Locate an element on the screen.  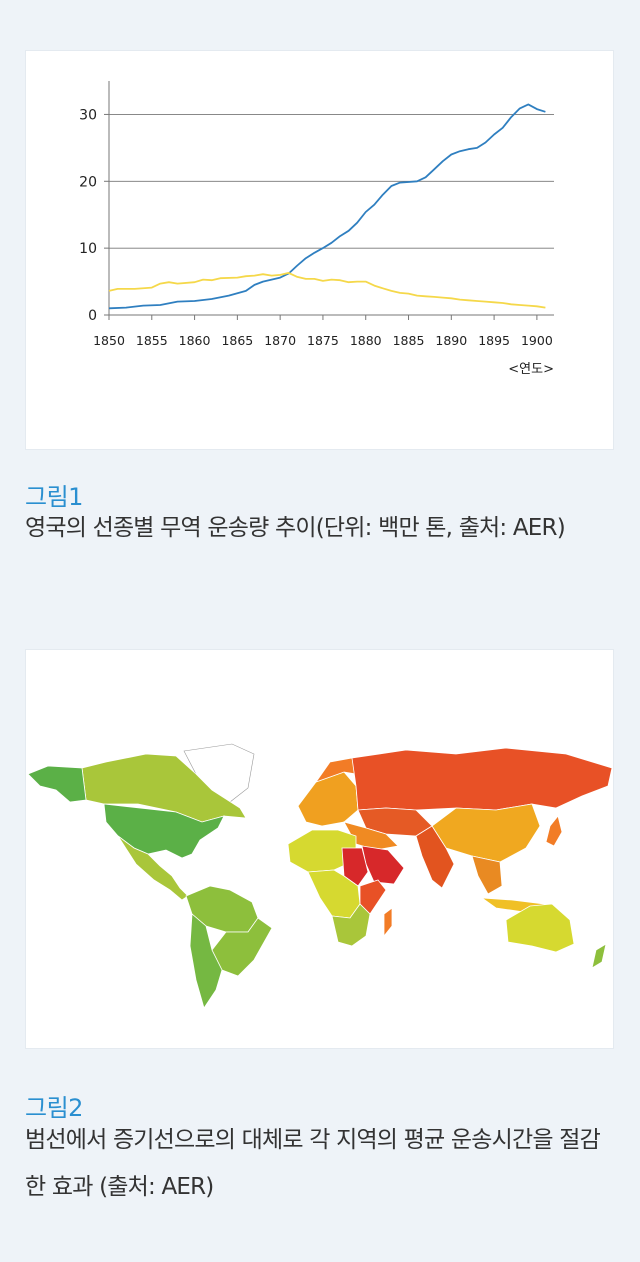
series-lines is located at coordinates (327, 206).